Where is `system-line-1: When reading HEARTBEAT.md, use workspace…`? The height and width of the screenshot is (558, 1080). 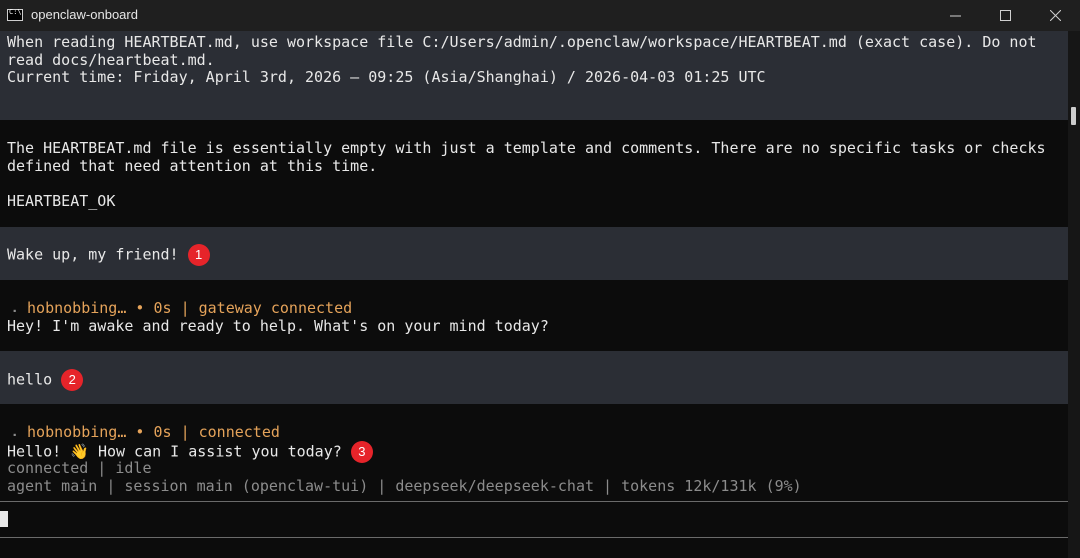
system-line-1: When reading HEARTBEAT.md, use workspace… is located at coordinates (522, 42).